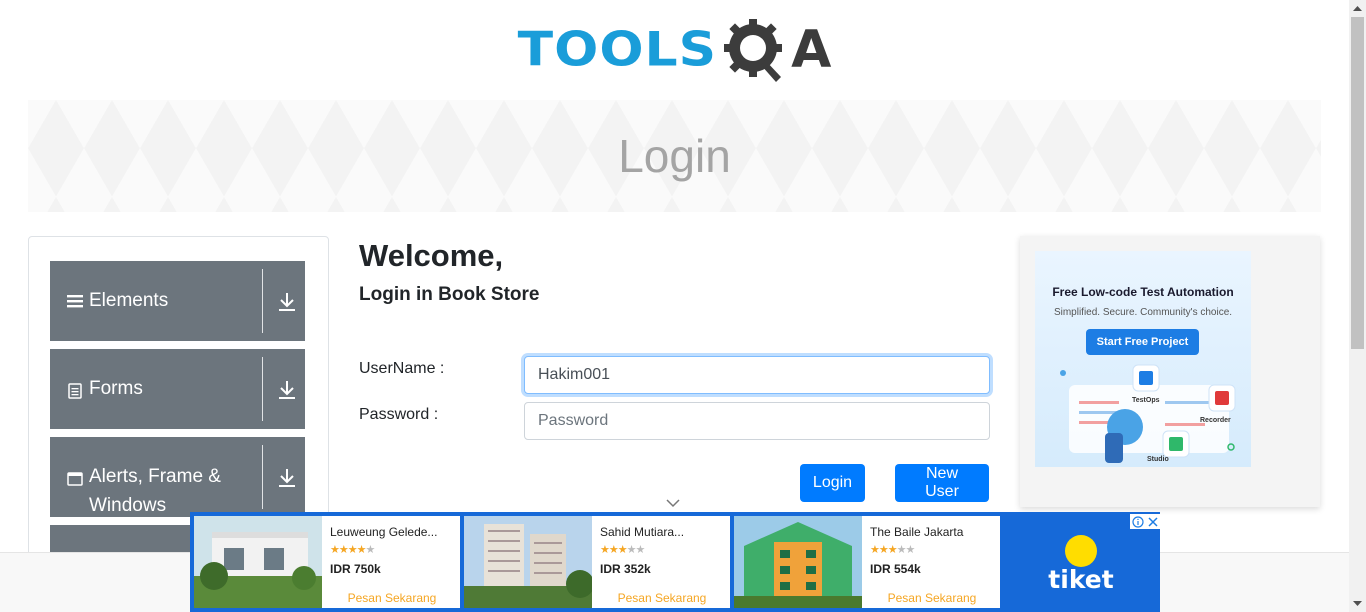 The width and height of the screenshot is (1366, 612). What do you see at coordinates (673, 503) in the screenshot?
I see `chevron-down-icon` at bounding box center [673, 503].